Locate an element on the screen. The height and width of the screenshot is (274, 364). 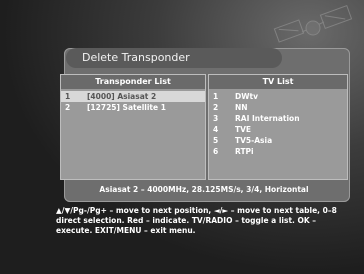
transponder-row: 2 [12725] Satellite 1 is located at coordinates (133, 107).